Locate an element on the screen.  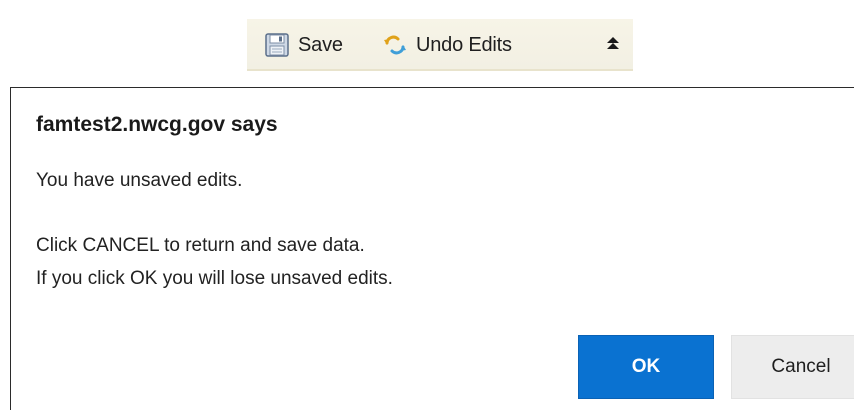
edit-toolbar: Save Undo Edits is located at coordinates (440, 45).